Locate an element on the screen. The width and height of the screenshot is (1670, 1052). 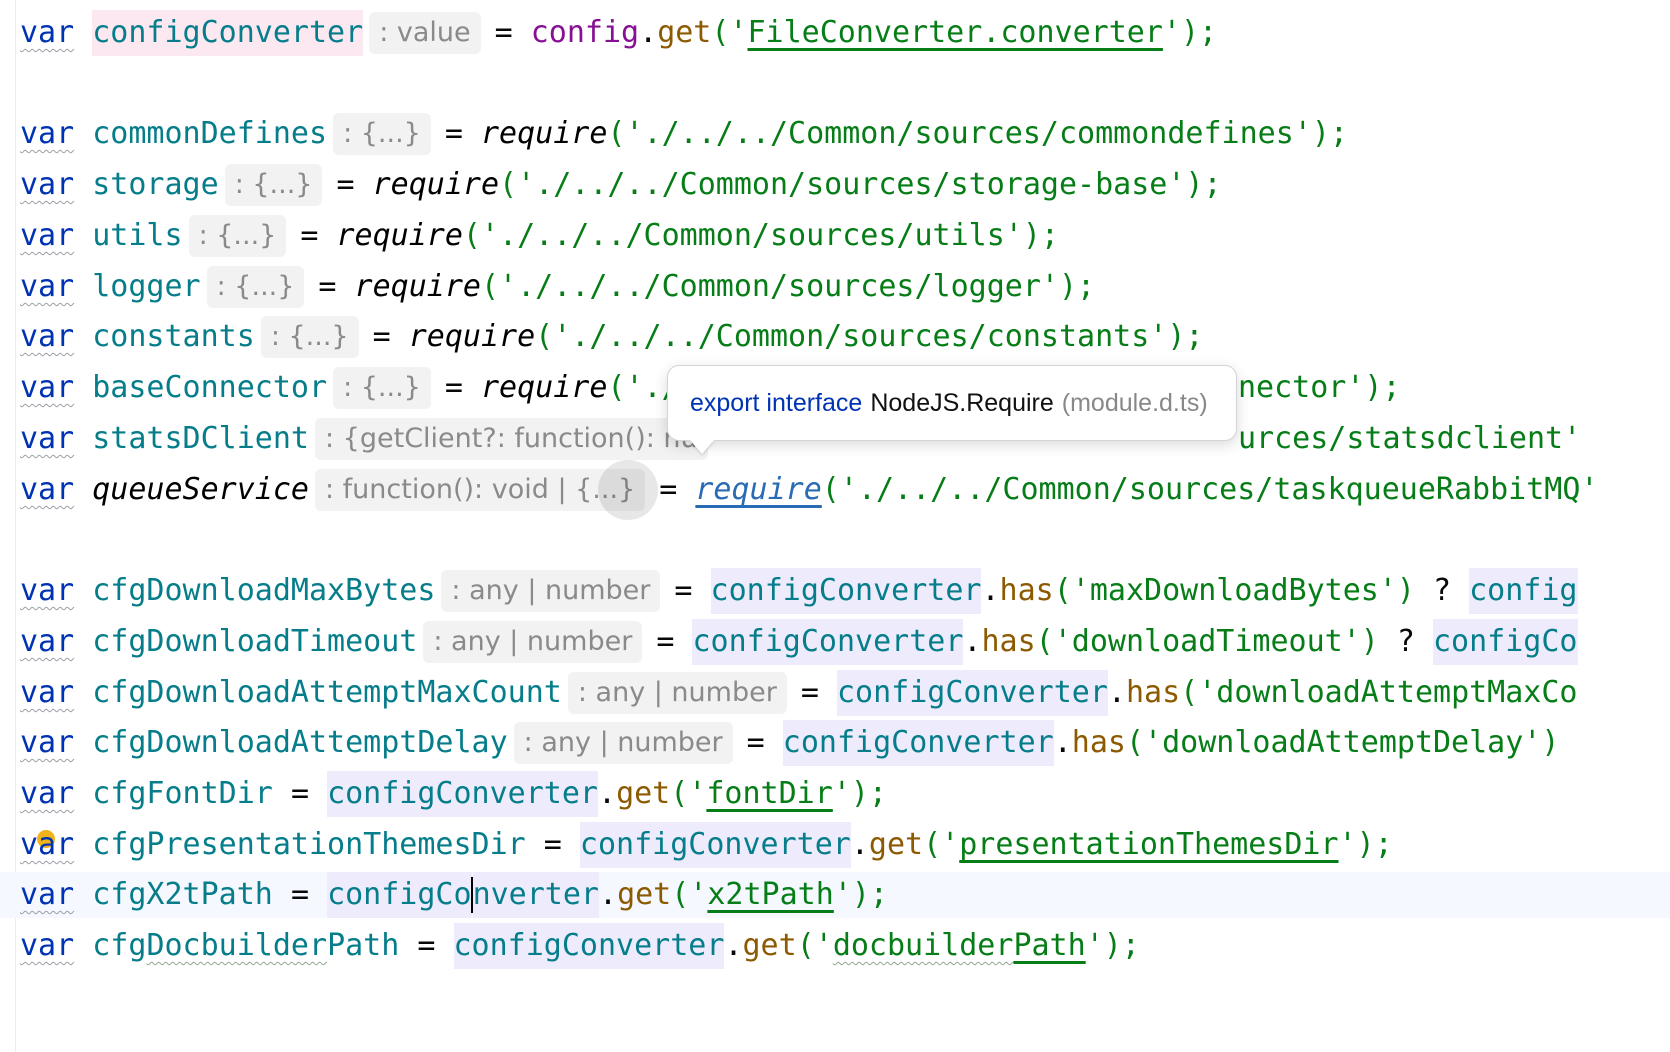
variable-name: logger is located at coordinates (146, 287).